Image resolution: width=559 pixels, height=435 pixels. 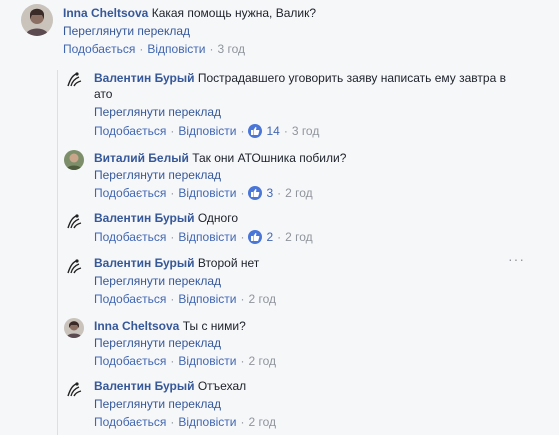 I want to click on comment-text: Ты с ними?, so click(x=214, y=326).